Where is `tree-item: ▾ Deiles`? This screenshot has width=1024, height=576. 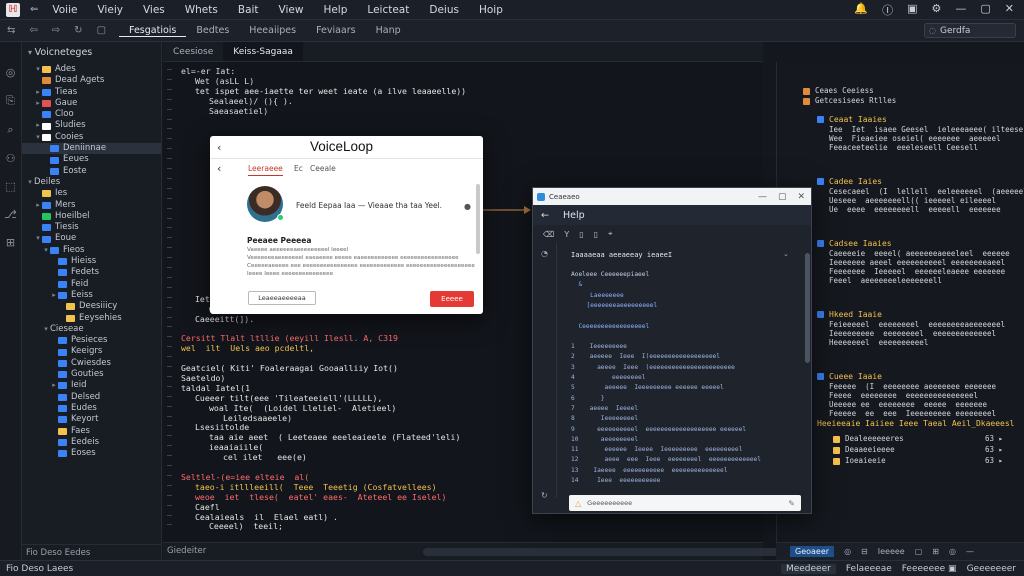
tree-item: ▾ Deiles is located at coordinates (91, 182).